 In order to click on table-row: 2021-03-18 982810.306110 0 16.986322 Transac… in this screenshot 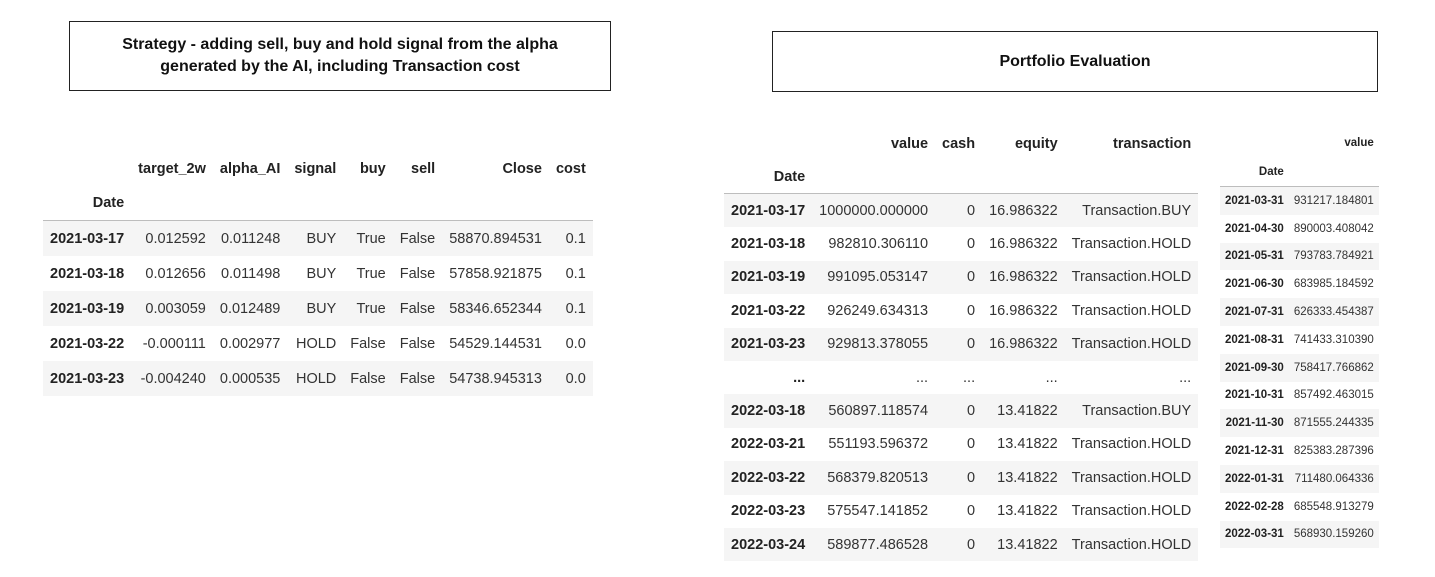, I will do `click(961, 244)`.